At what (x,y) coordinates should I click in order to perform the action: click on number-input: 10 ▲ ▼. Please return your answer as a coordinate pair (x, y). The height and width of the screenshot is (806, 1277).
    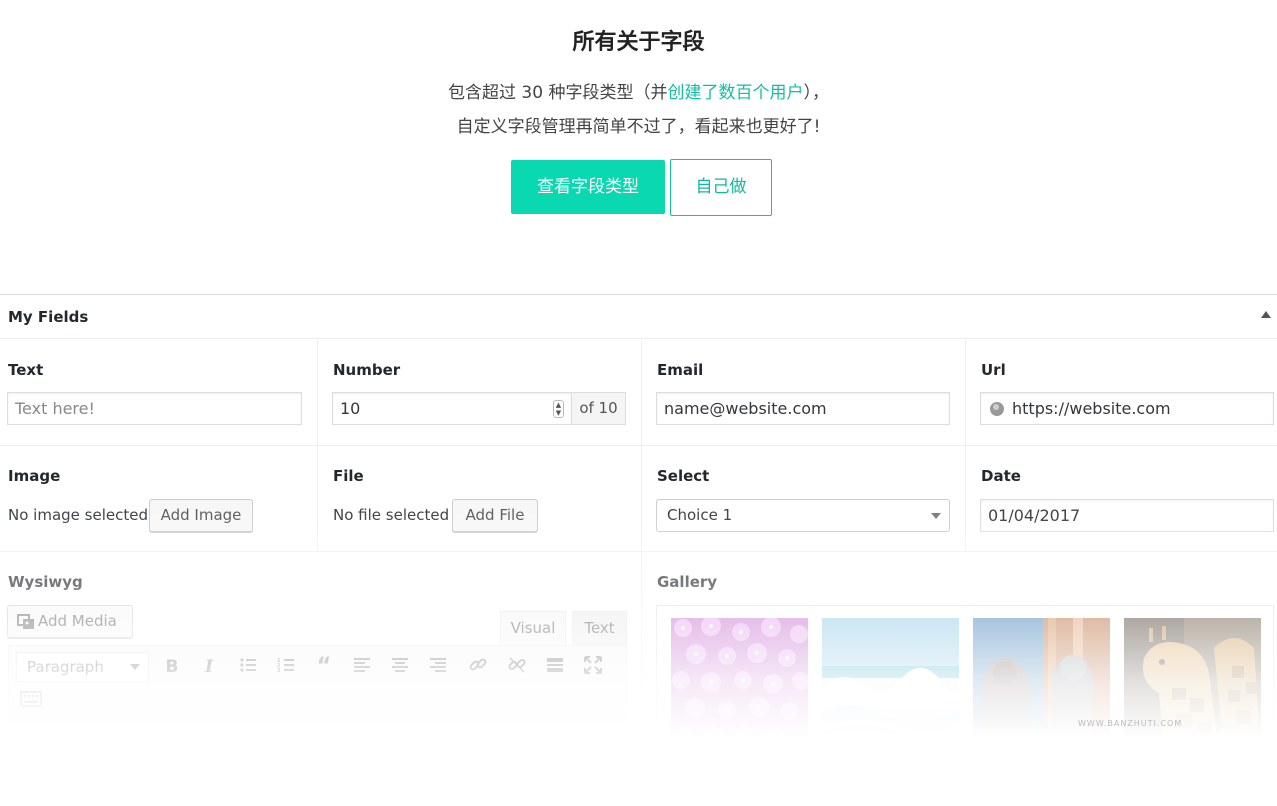
    Looking at the image, I should click on (452, 408).